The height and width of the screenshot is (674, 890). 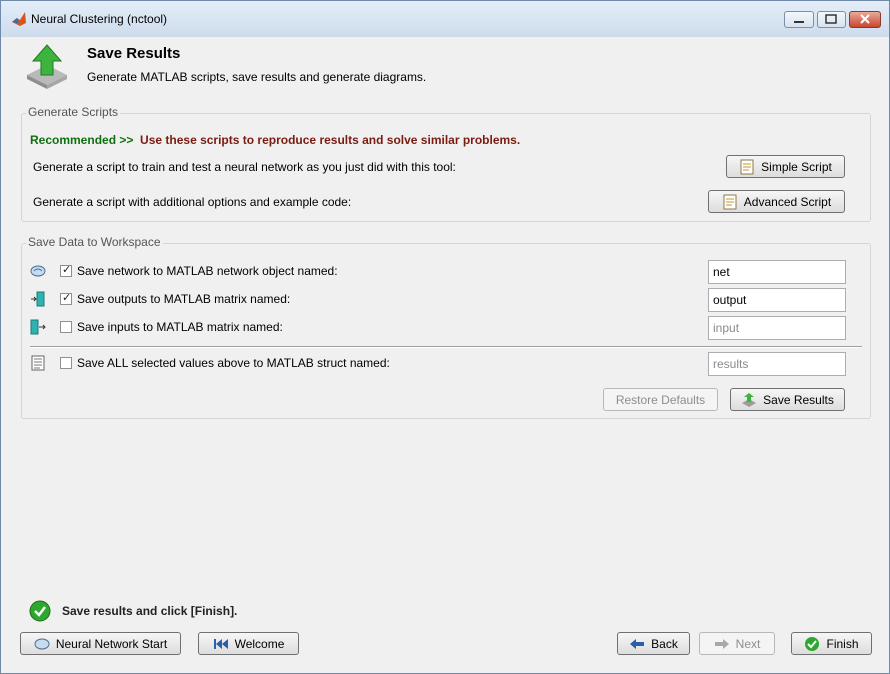 I want to click on maximize-button, so click(x=831, y=19).